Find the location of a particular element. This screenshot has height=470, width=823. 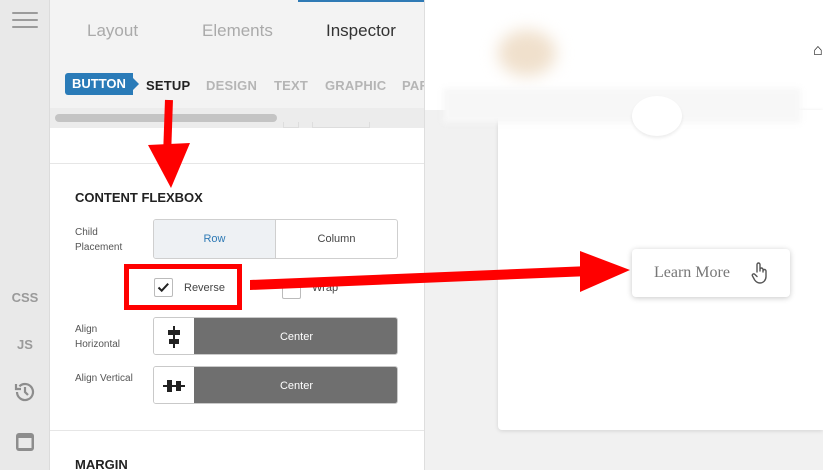

window-icon is located at coordinates (25, 442).